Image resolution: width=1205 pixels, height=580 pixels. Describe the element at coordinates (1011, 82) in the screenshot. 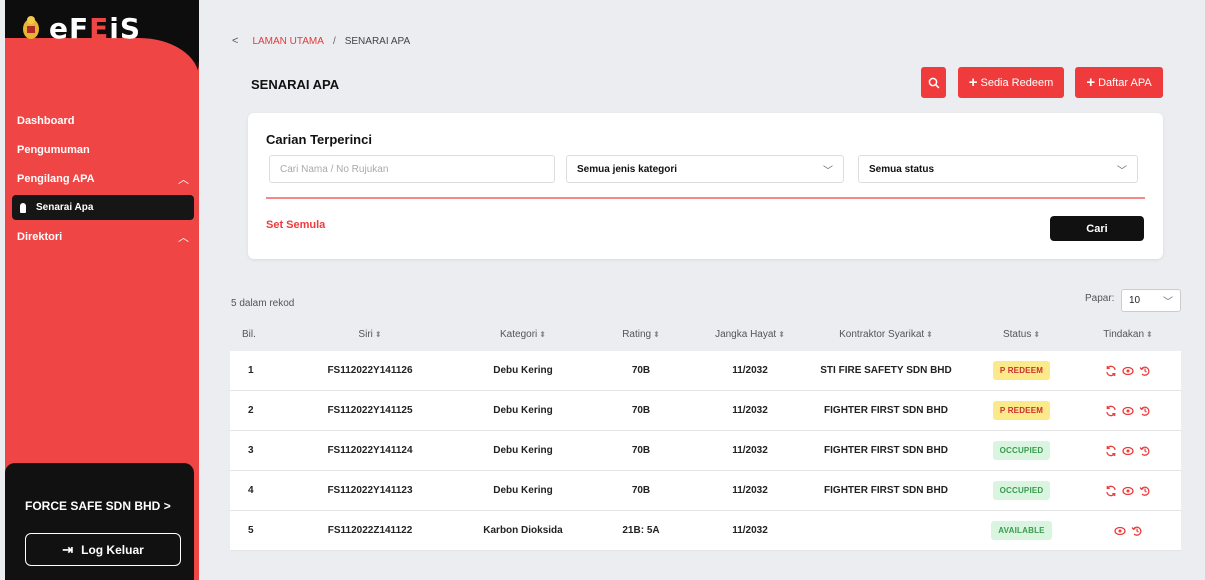

I see `sedia-redeem-button: + Sedia Redeem` at that location.